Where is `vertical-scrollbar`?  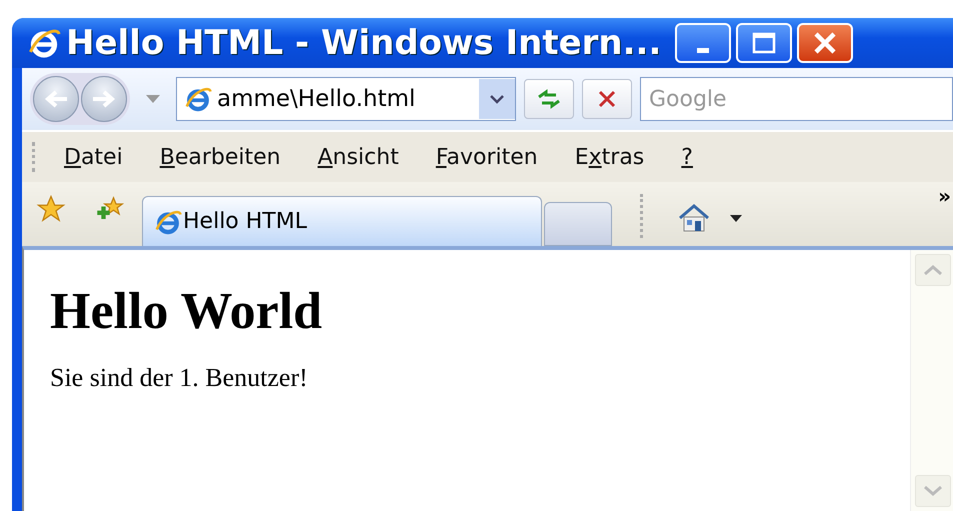
vertical-scrollbar is located at coordinates (931, 380).